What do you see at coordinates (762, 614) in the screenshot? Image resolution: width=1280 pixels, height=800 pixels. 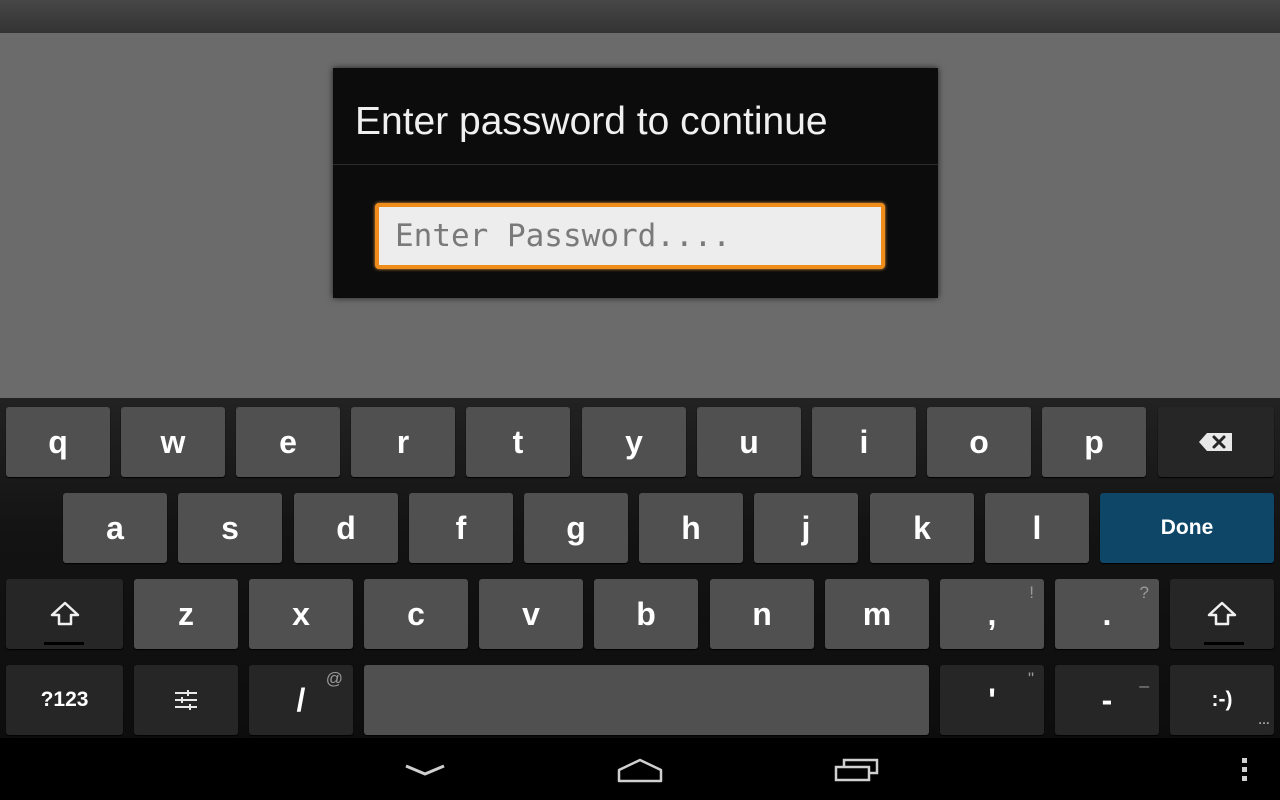 I see `key-n: n` at bounding box center [762, 614].